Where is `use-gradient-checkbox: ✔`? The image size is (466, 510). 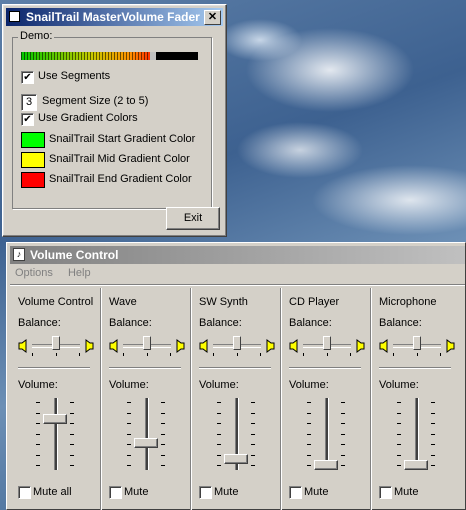
use-gradient-checkbox: ✔ is located at coordinates (27, 119).